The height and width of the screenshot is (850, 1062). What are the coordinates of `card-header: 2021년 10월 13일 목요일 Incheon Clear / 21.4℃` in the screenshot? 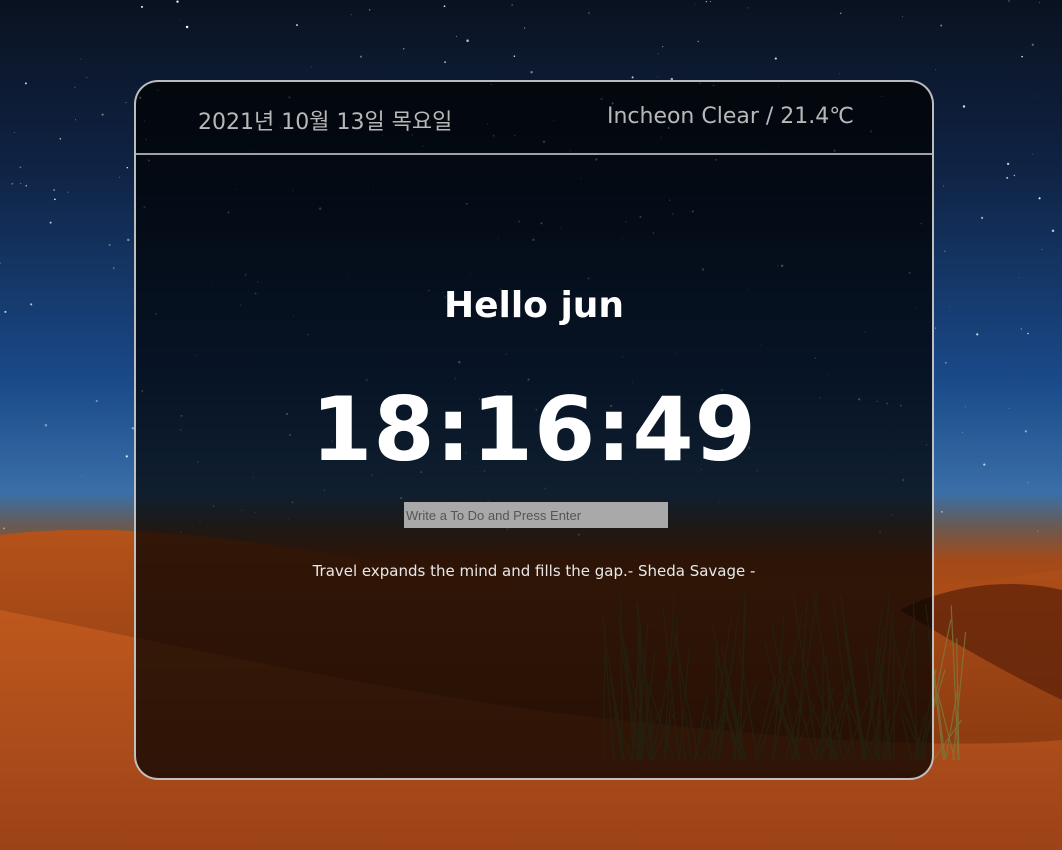 It's located at (534, 118).